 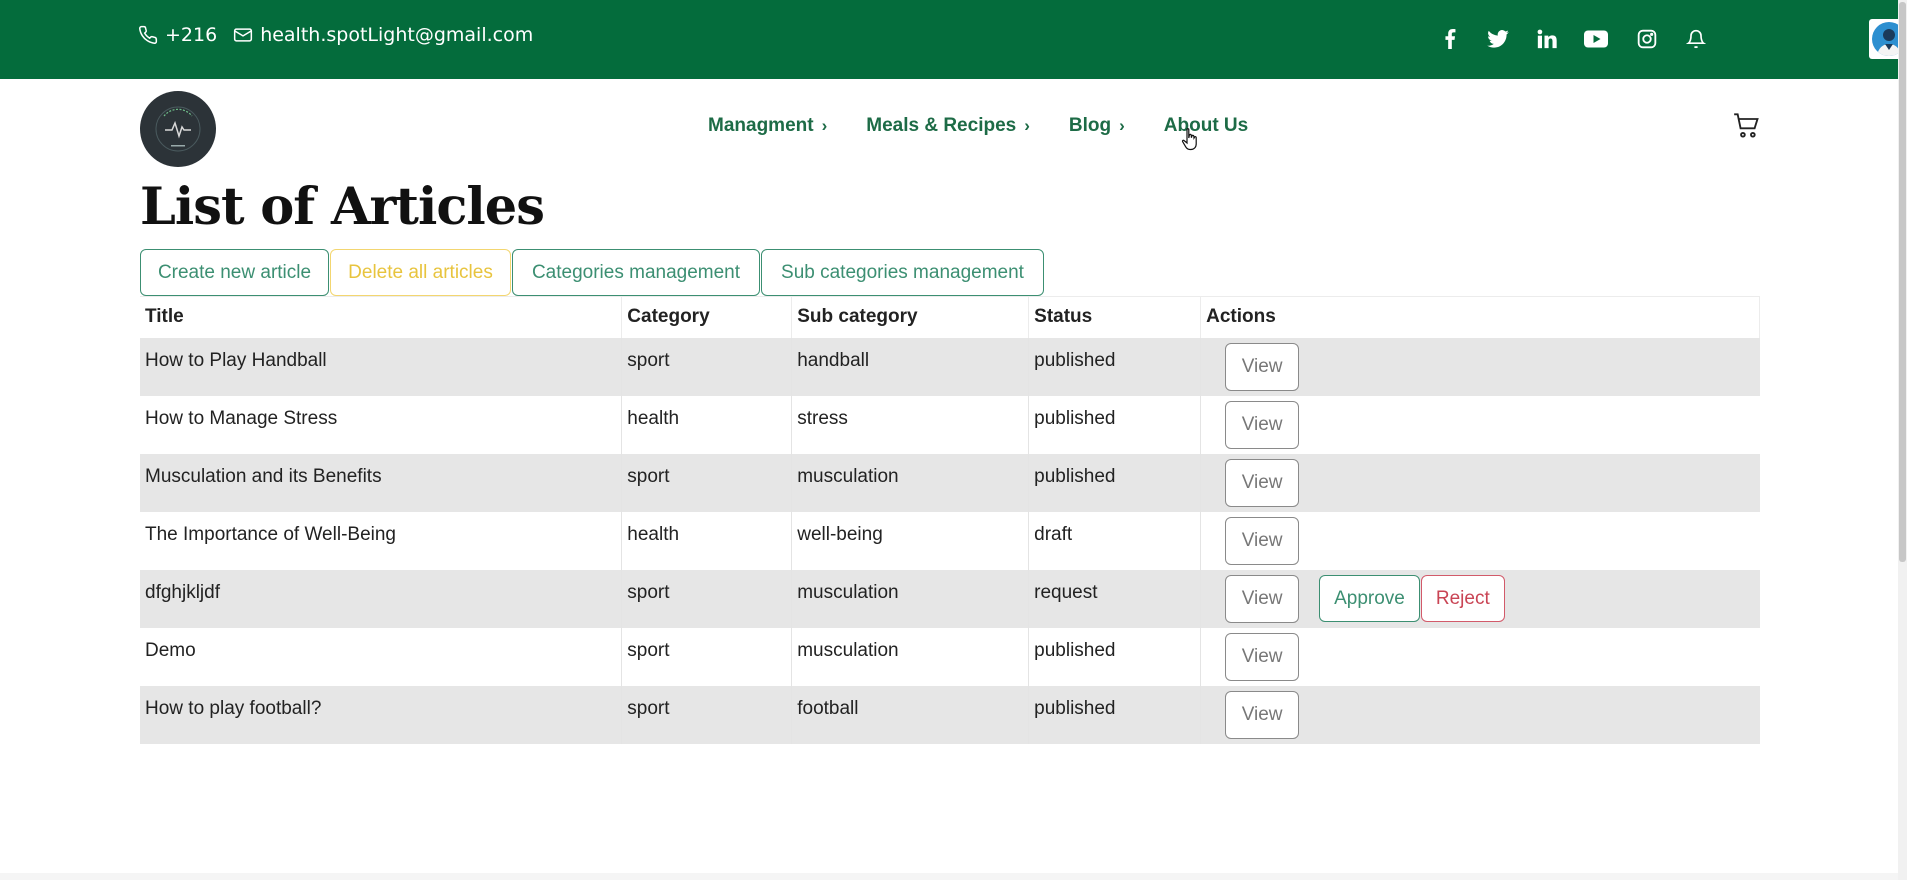 I want to click on linkedin-icon, so click(x=1547, y=39).